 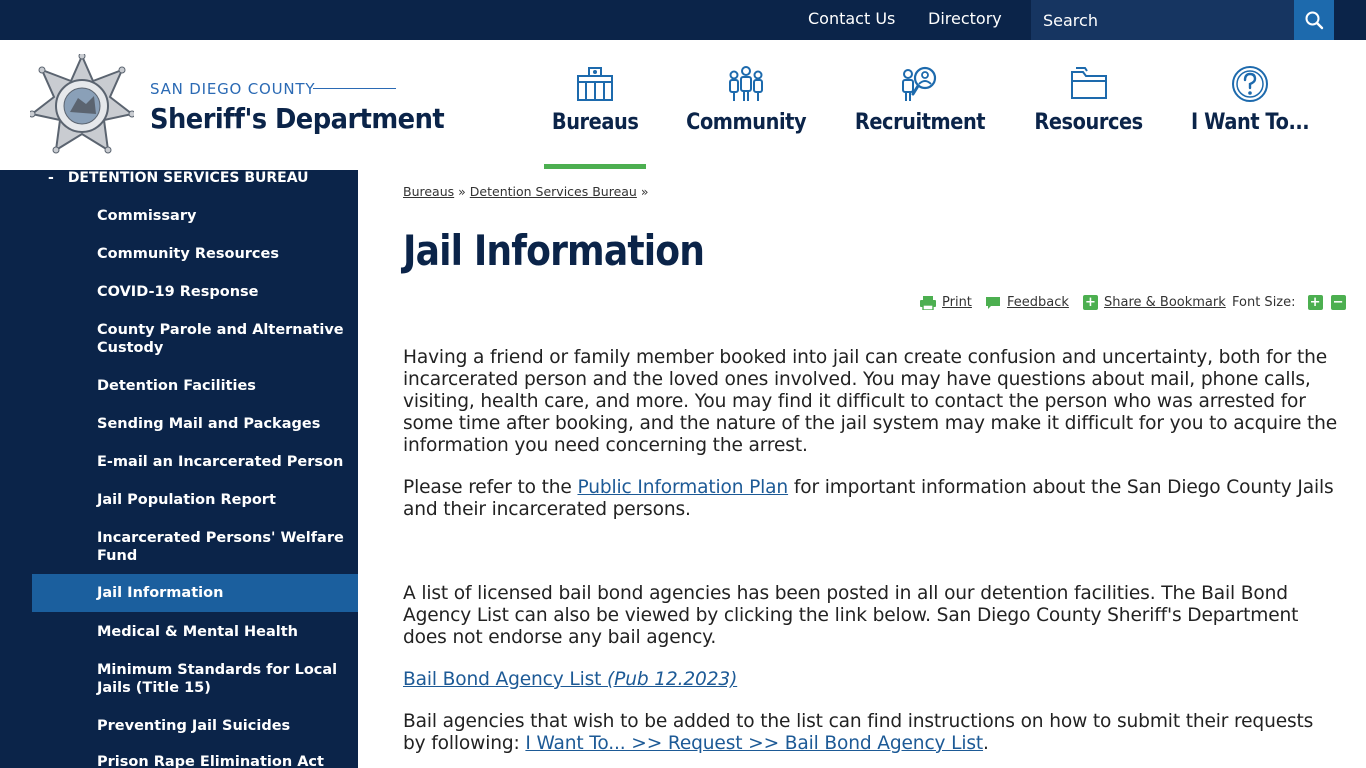 What do you see at coordinates (195, 593) in the screenshot?
I see `sidebar-item-jail-information: Jail Information` at bounding box center [195, 593].